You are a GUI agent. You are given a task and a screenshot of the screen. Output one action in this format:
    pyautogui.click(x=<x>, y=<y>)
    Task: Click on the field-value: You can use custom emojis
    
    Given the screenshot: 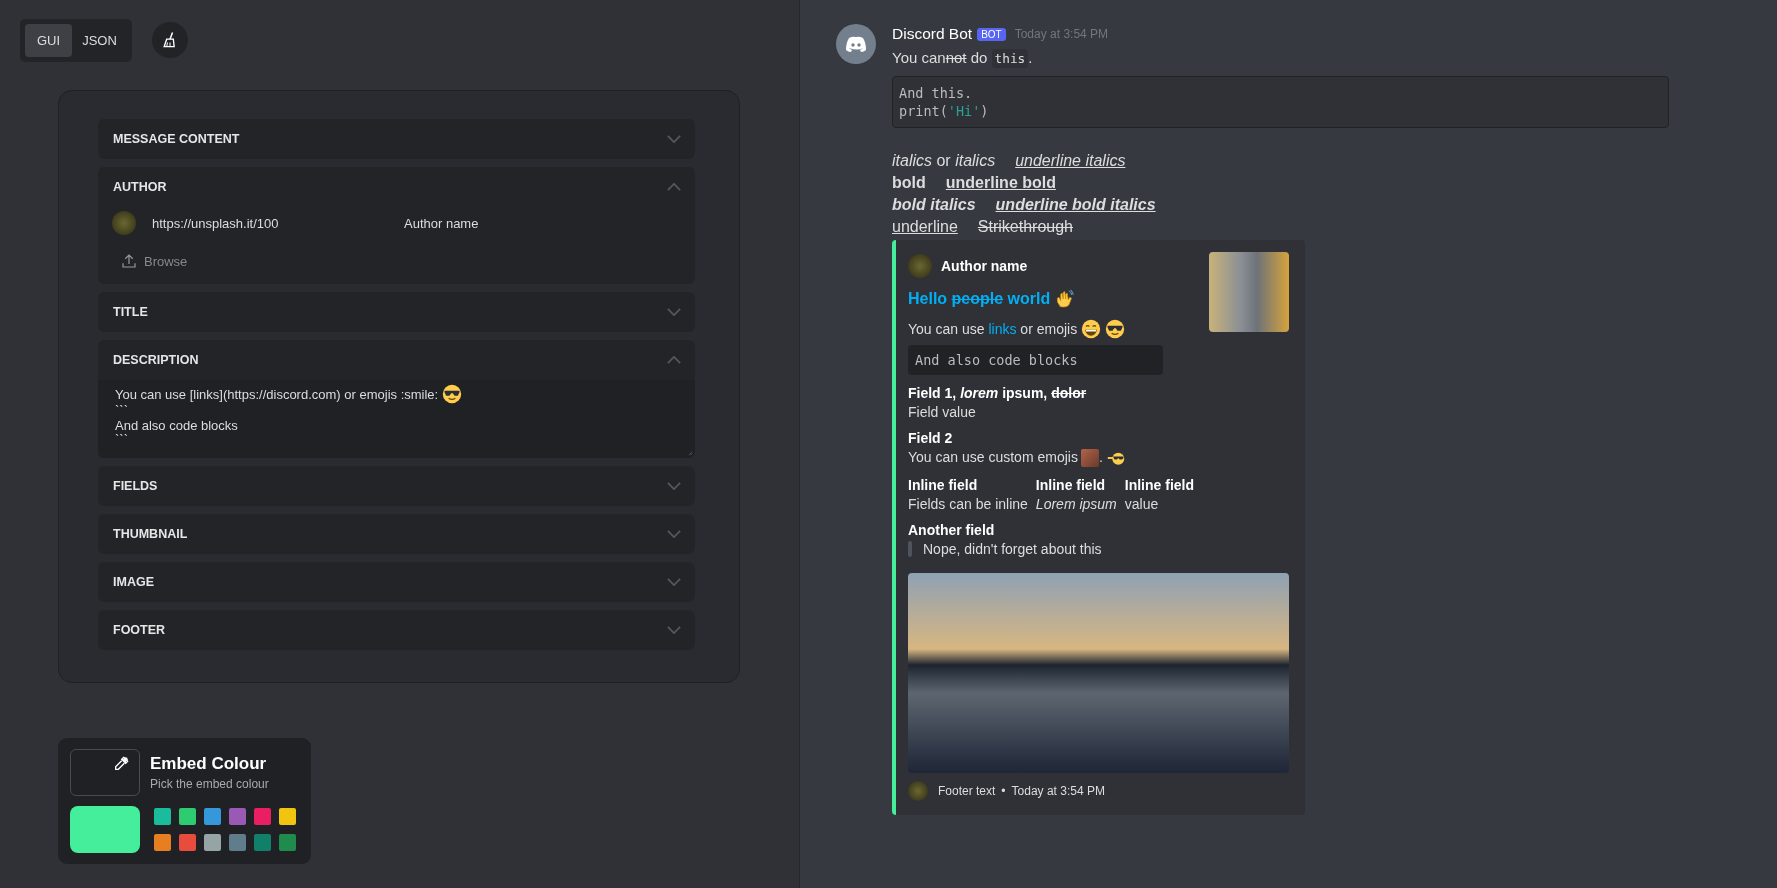 What is the action you would take?
    pyautogui.click(x=993, y=457)
    